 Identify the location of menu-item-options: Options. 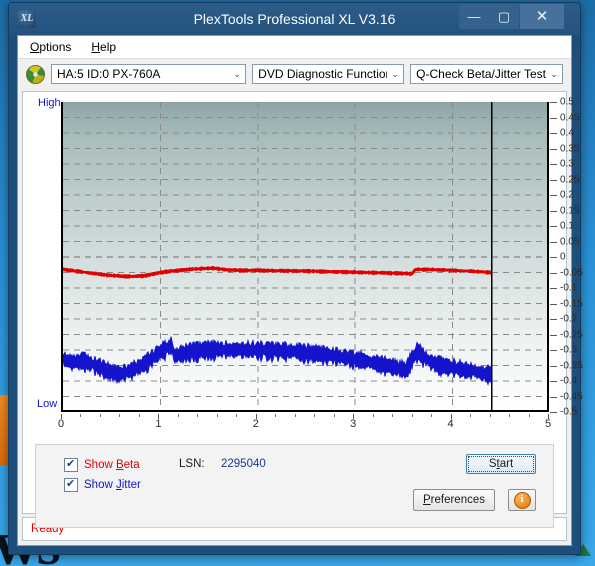
(50, 47).